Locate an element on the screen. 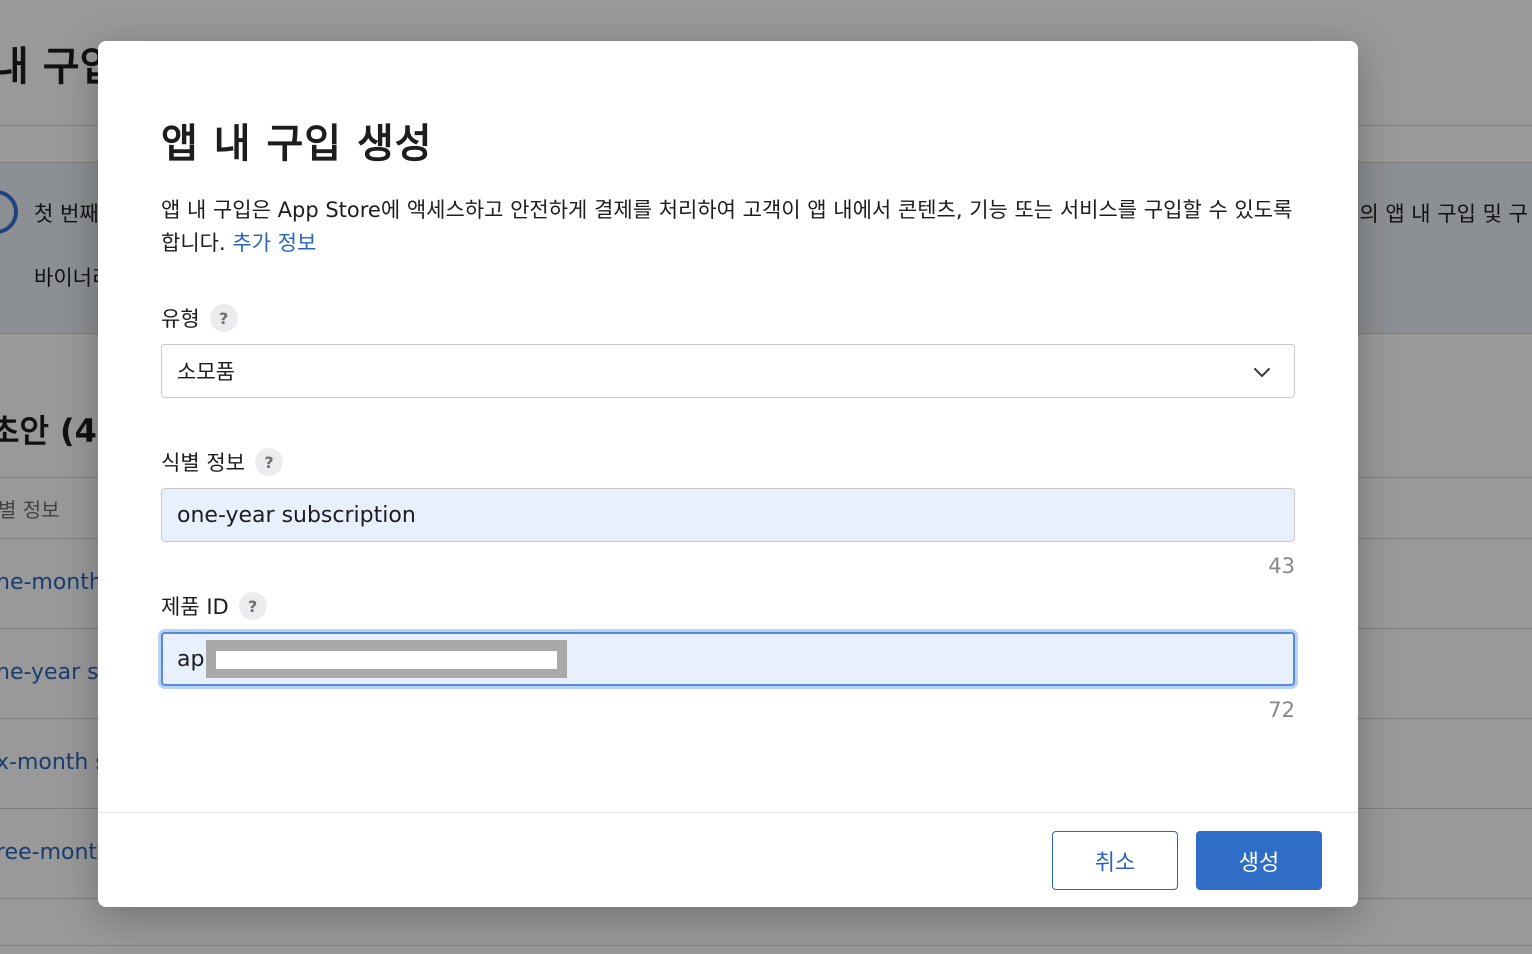  type-select: 소모품 is located at coordinates (728, 371).